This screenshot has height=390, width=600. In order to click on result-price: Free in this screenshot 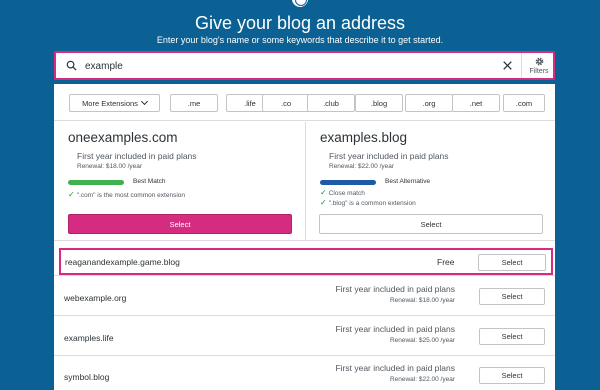, I will do `click(446, 262)`.